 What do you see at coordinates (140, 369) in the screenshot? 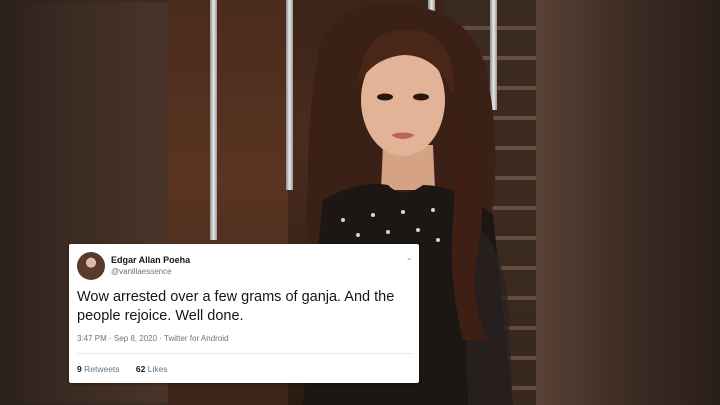
I see `likes-count: 62` at bounding box center [140, 369].